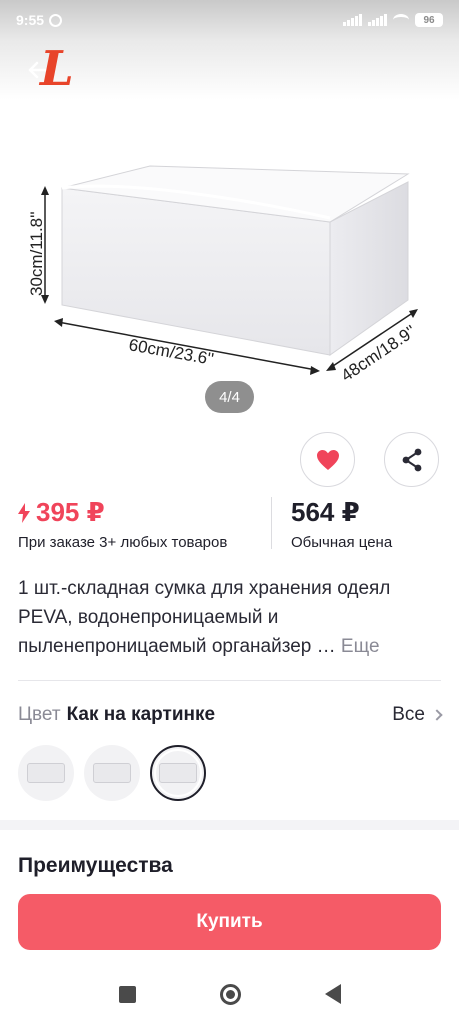 This screenshot has width=459, height=1024. What do you see at coordinates (352, 20) in the screenshot?
I see `signal-icon` at bounding box center [352, 20].